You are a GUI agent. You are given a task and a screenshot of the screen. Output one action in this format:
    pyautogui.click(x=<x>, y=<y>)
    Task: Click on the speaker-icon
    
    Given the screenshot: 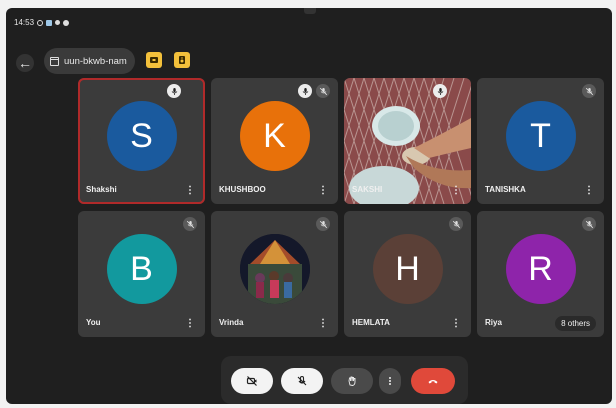 What is the action you would take?
    pyautogui.click(x=182, y=60)
    